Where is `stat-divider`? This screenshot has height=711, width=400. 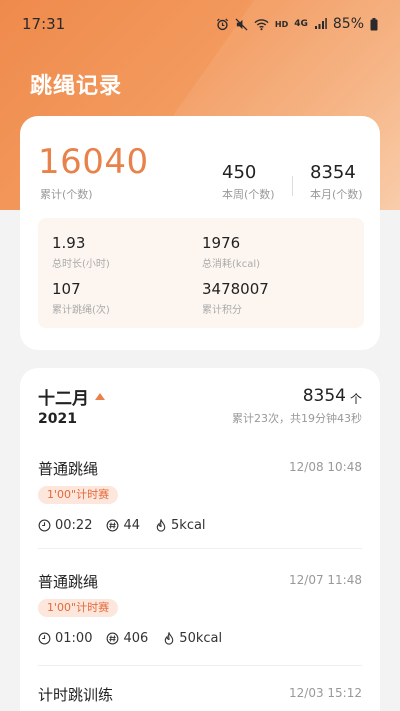
stat-divider is located at coordinates (292, 186).